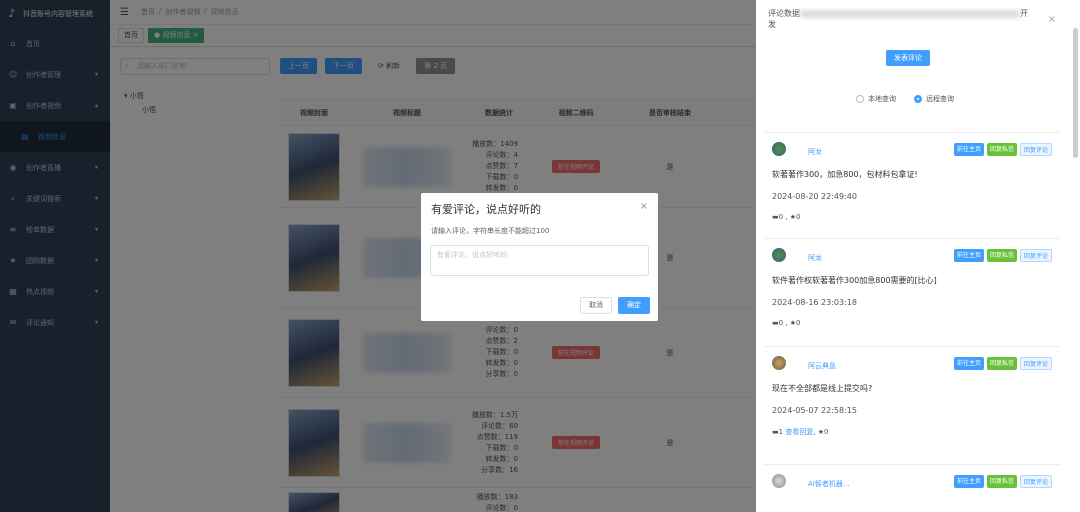  I want to click on radio-label: 远程查询, so click(940, 99).